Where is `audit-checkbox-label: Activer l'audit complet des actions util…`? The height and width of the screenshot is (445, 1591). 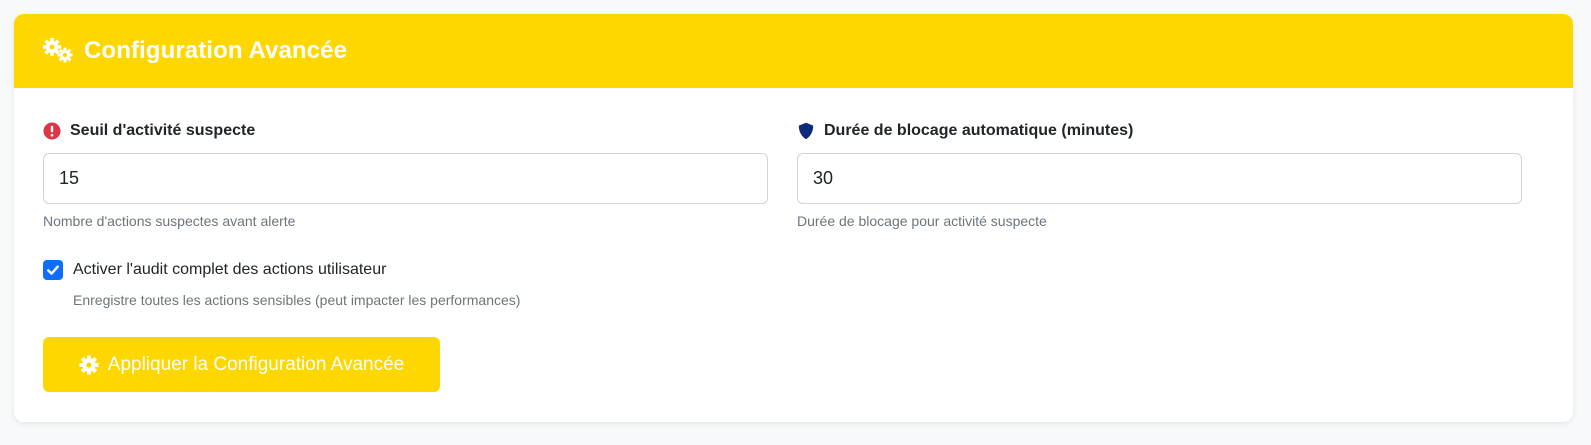 audit-checkbox-label: Activer l'audit complet des actions util… is located at coordinates (229, 270).